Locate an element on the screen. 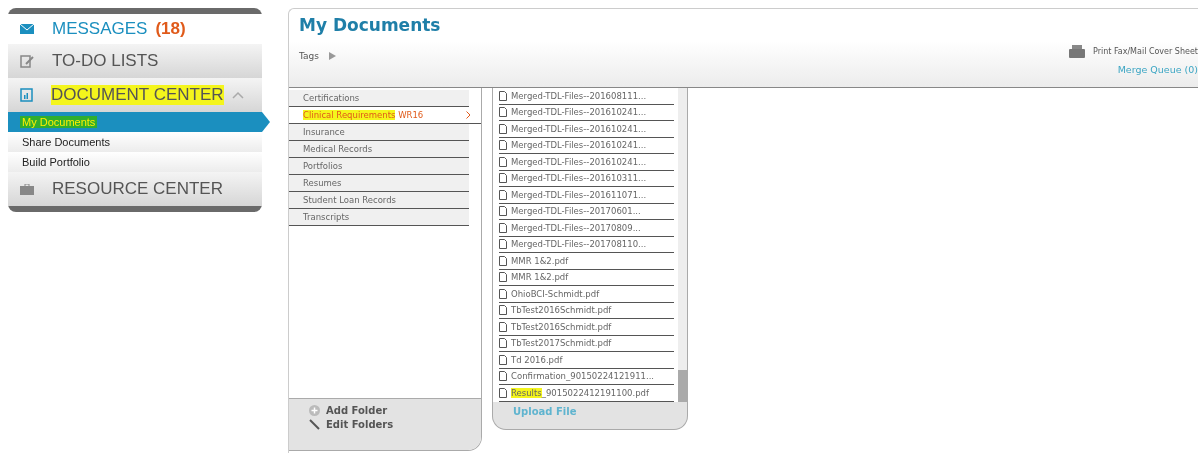  message-count: (18) is located at coordinates (170, 29).